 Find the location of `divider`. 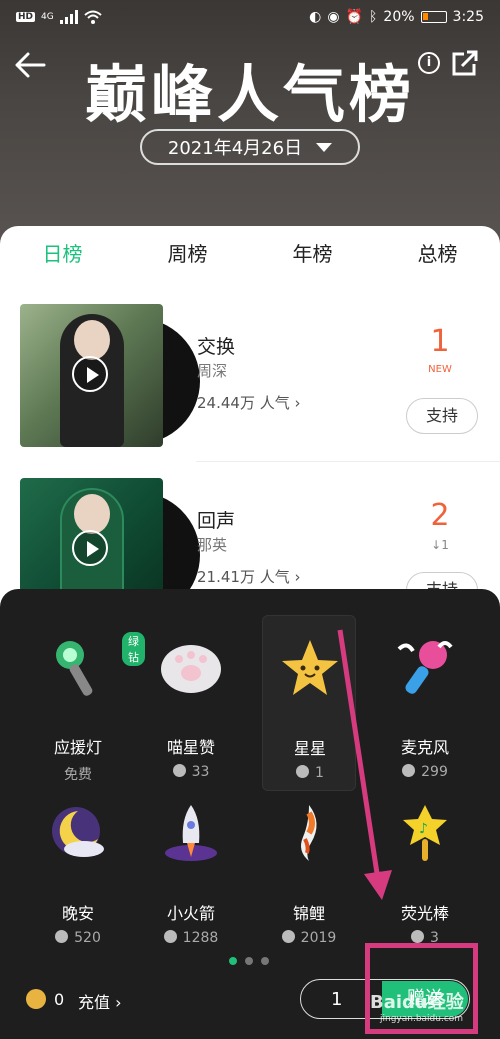

divider is located at coordinates (348, 461).